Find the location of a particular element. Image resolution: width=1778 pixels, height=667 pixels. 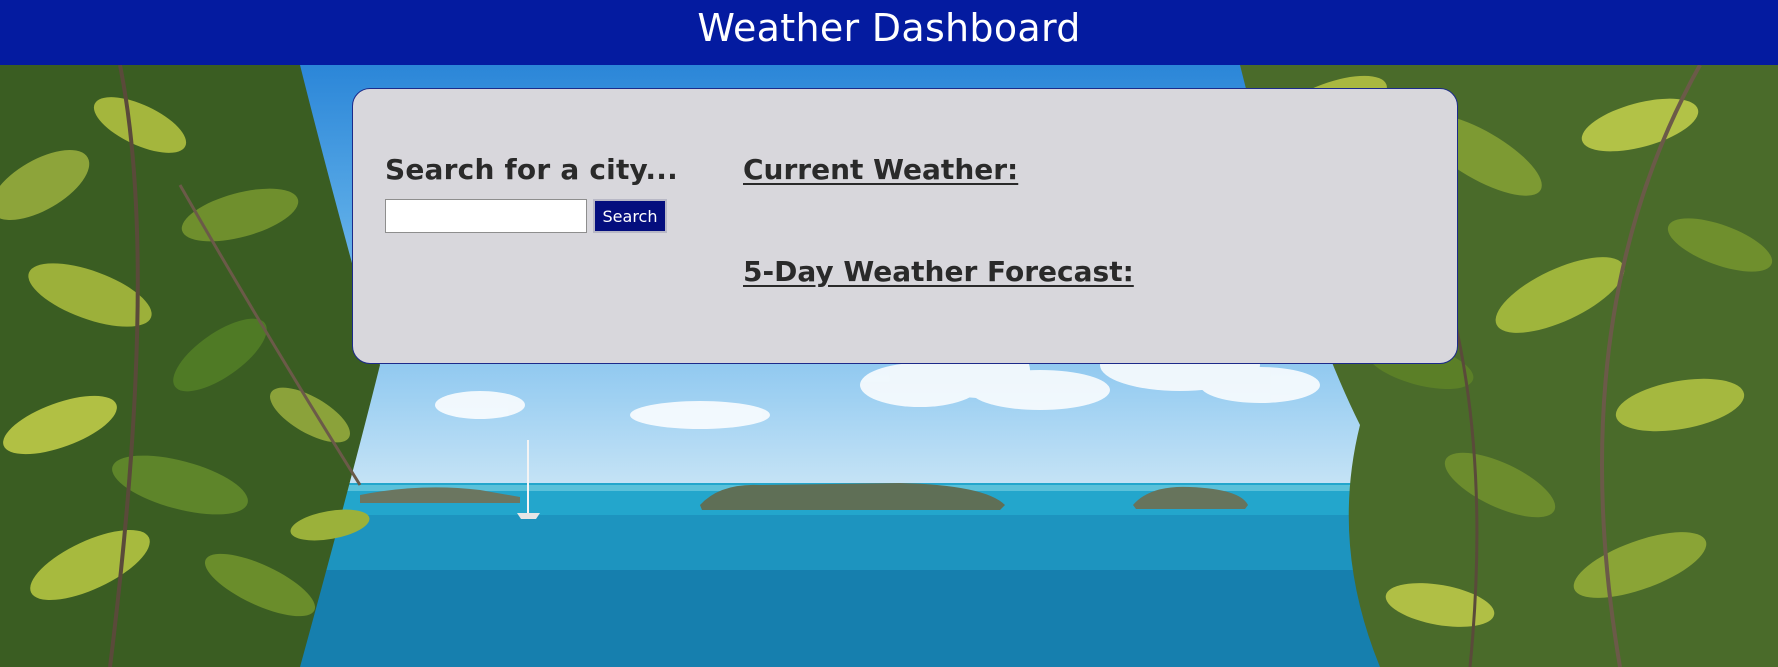

forecast-heading: 5-Day Weather Forecast: is located at coordinates (938, 271).